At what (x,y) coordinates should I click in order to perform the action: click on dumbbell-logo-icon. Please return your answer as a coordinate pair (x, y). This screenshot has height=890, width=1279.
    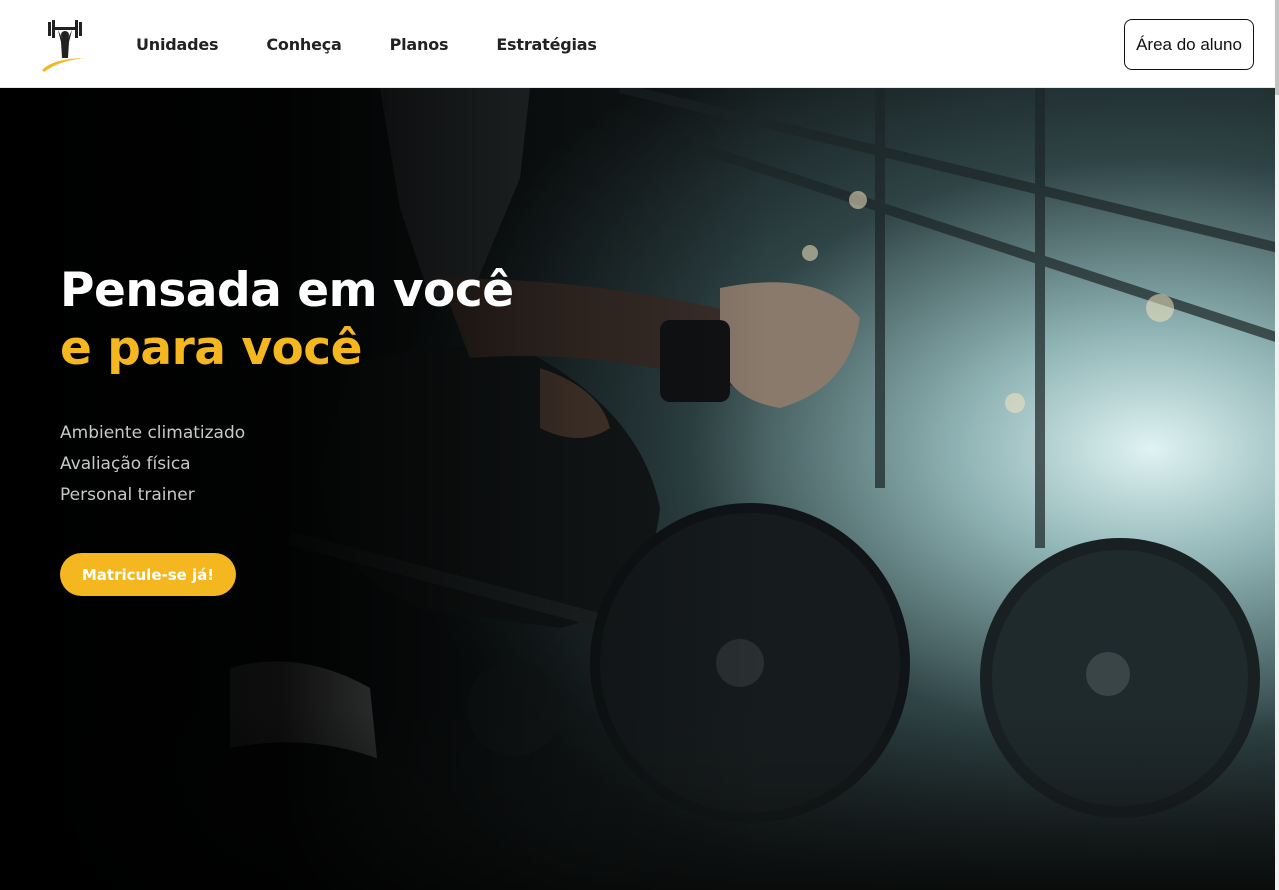
    Looking at the image, I should click on (65, 46).